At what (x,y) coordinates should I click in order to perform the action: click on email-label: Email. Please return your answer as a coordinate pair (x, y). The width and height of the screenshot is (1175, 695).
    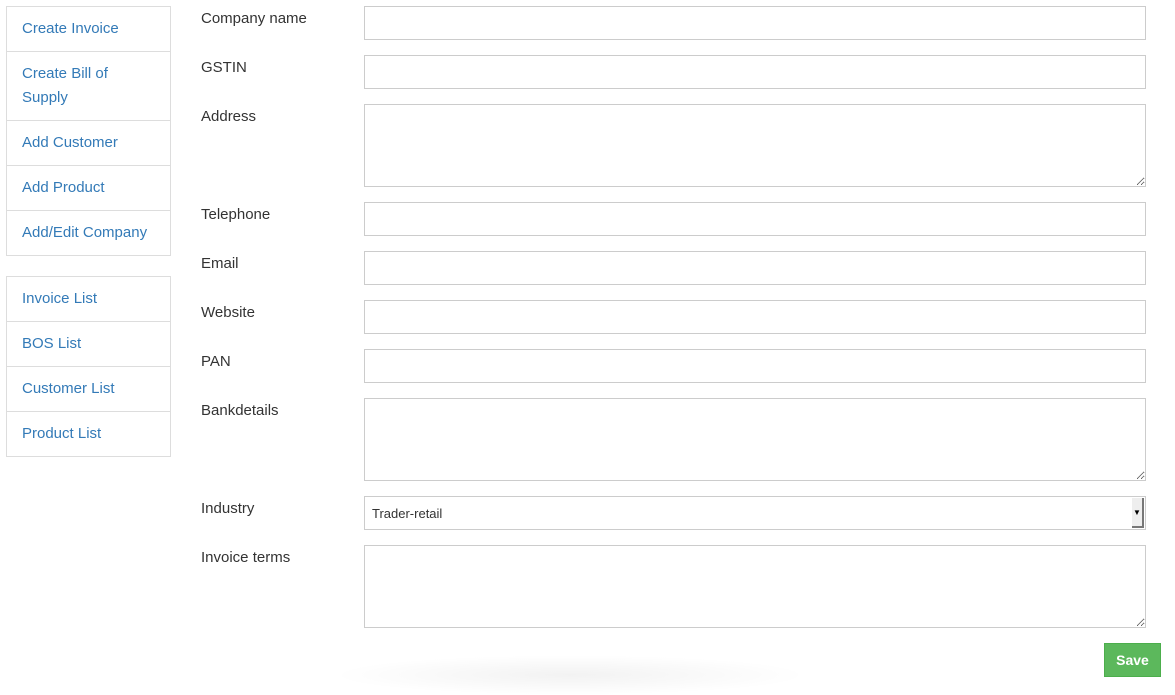
    Looking at the image, I should click on (220, 263).